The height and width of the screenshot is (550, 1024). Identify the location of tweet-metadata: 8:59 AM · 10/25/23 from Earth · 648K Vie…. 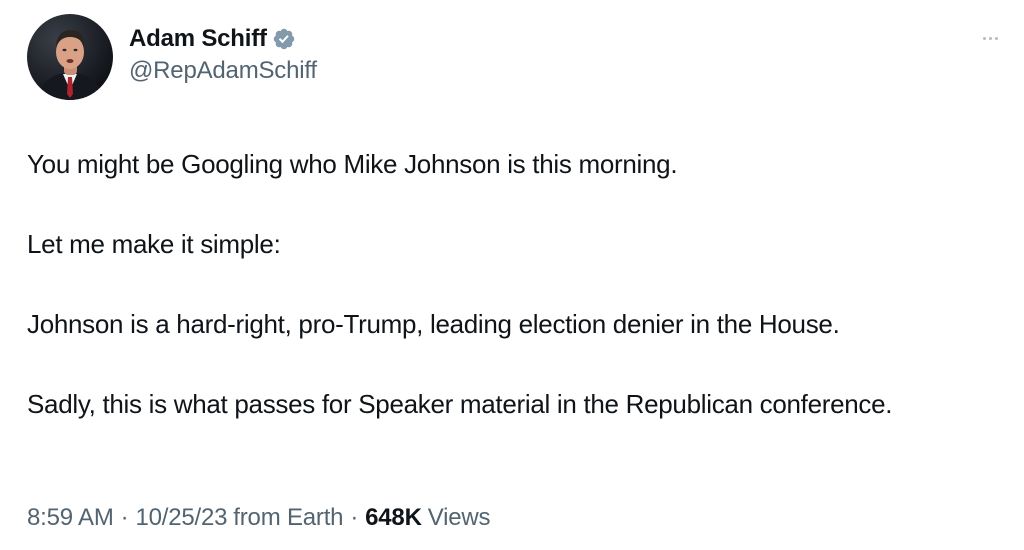
(258, 518).